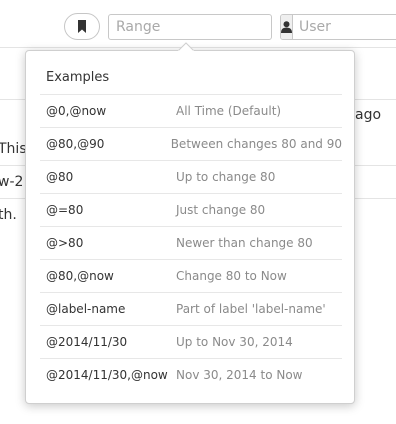 The width and height of the screenshot is (396, 424). What do you see at coordinates (78, 77) in the screenshot?
I see `popover-title: Examples` at bounding box center [78, 77].